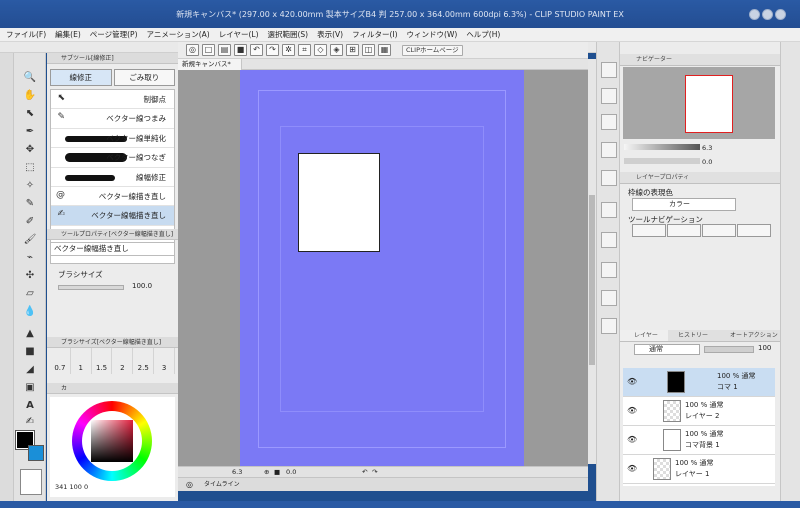 This screenshot has height=508, width=800. I want to click on selection-icon: ⌗, so click(304, 50).